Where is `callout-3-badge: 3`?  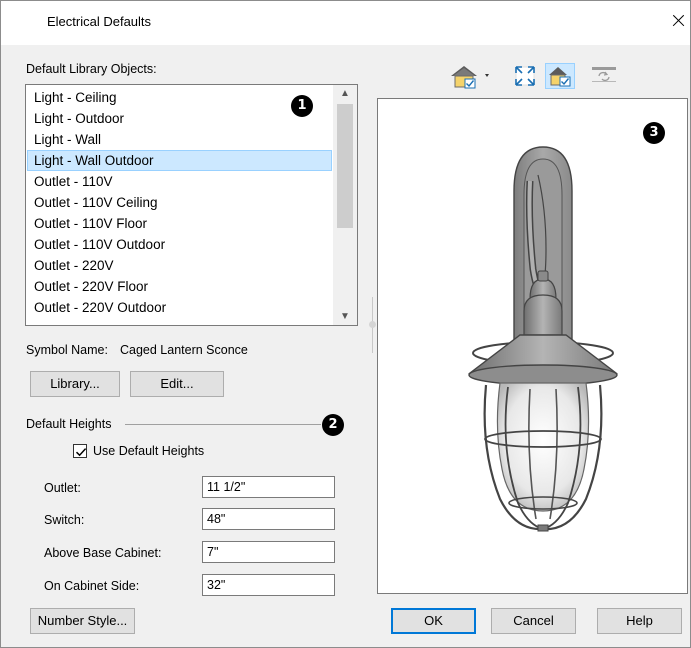
callout-3-badge: 3 is located at coordinates (654, 133).